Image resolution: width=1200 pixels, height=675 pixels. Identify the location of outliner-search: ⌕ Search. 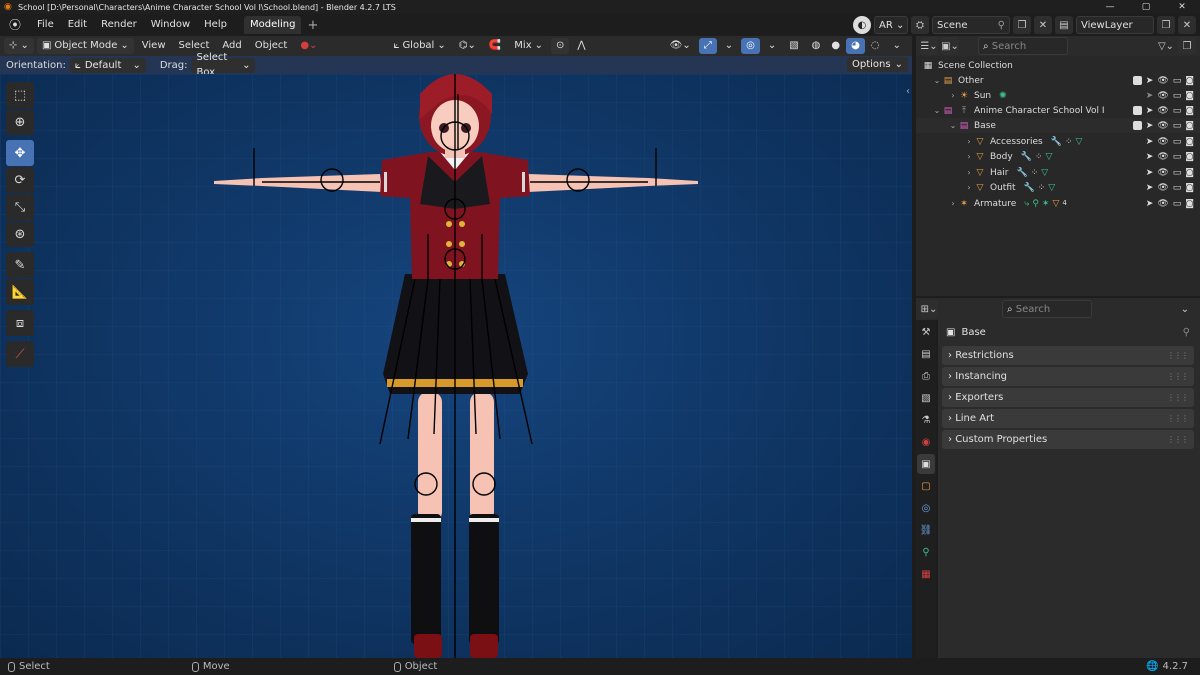
(1023, 46).